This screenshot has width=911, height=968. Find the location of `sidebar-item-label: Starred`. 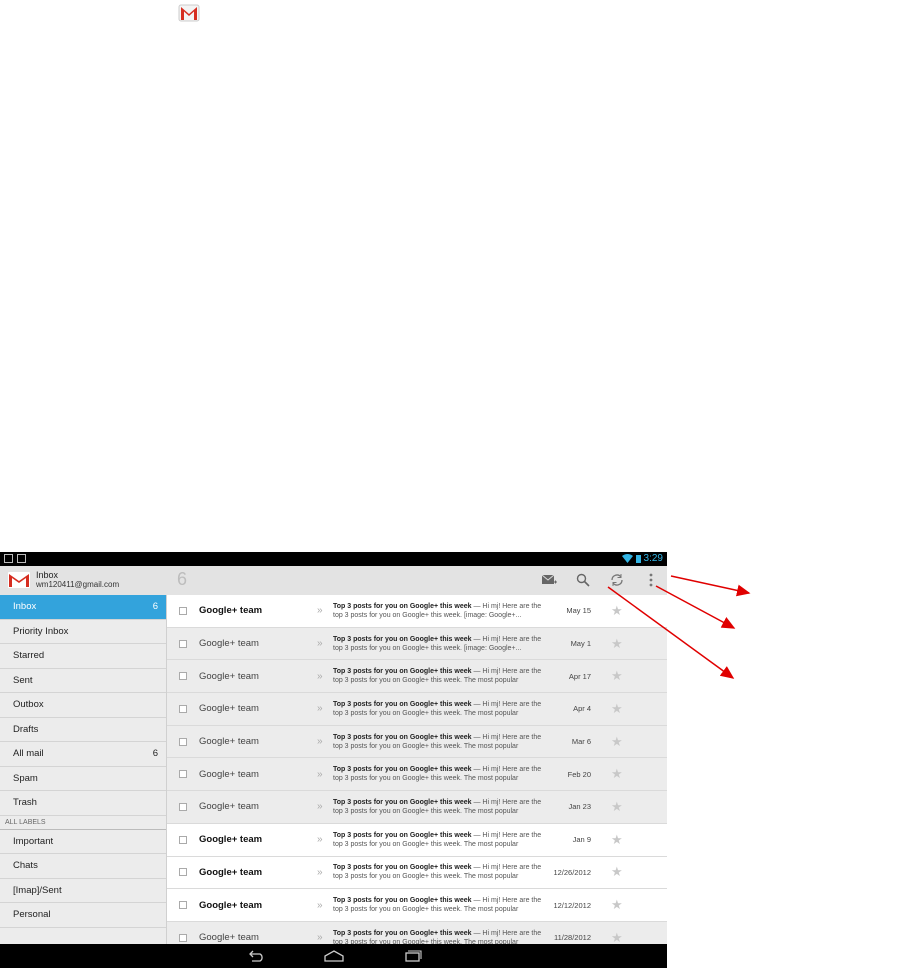

sidebar-item-label: Starred is located at coordinates (29, 656).